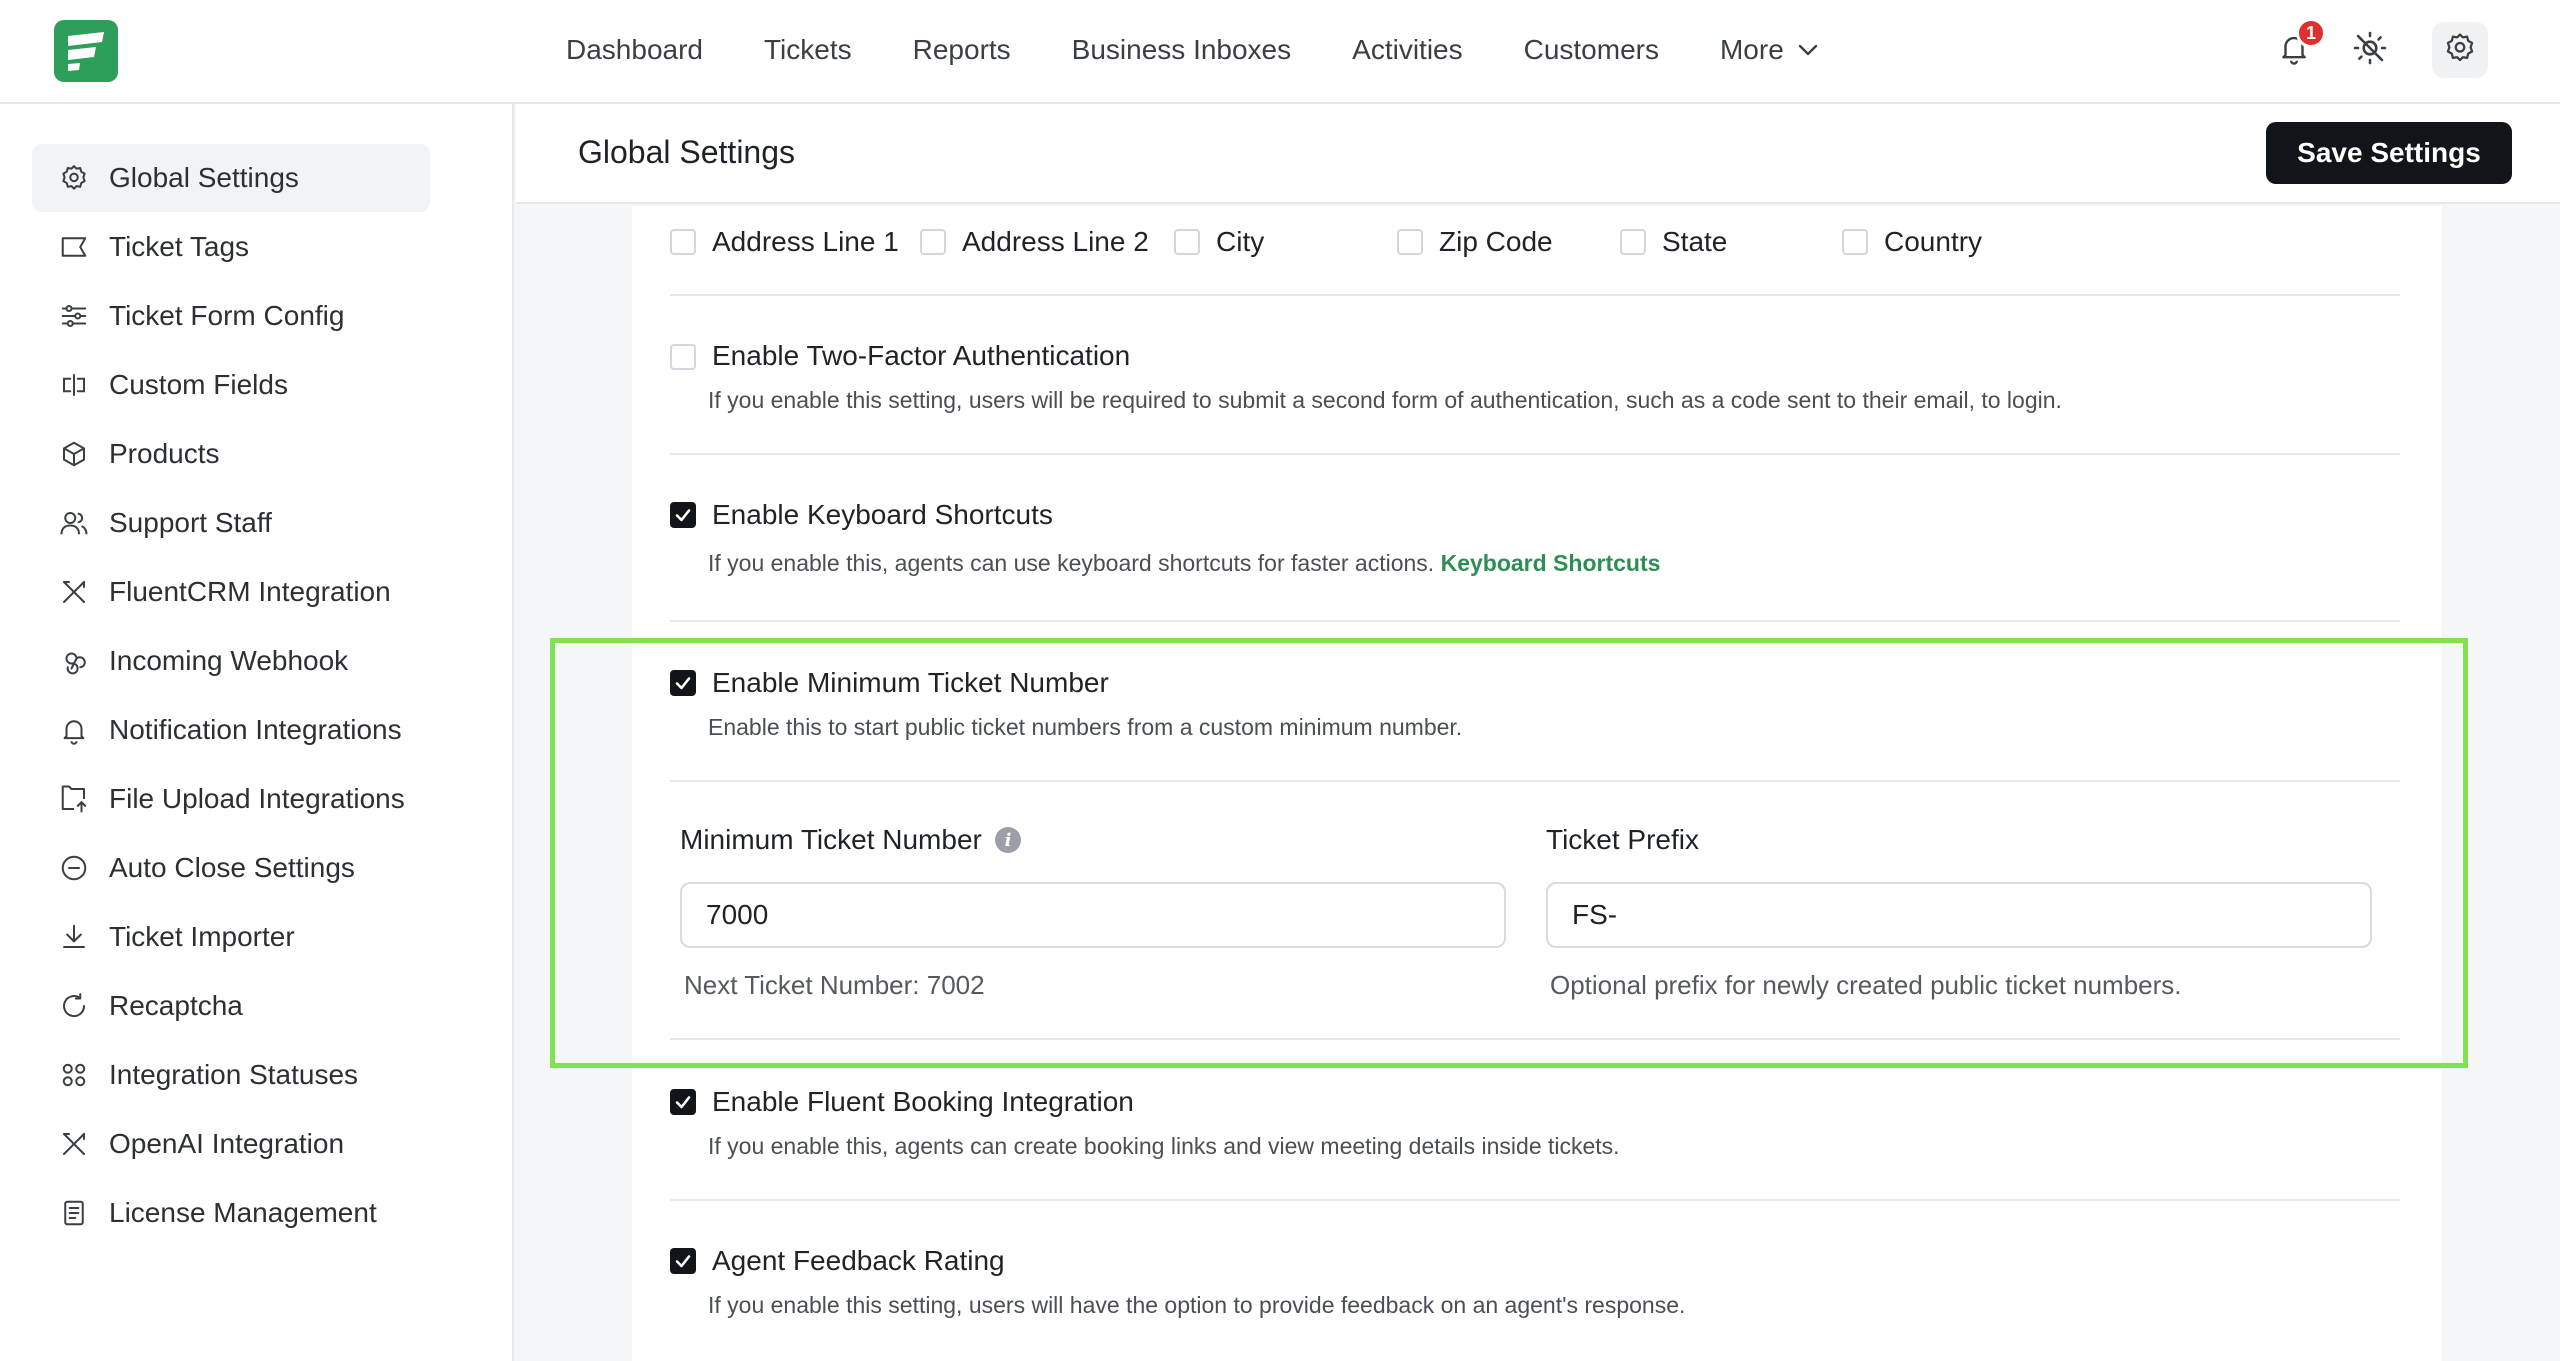 The height and width of the screenshot is (1361, 2560). Describe the element at coordinates (808, 50) in the screenshot. I see `nav-tickets: Tickets` at that location.